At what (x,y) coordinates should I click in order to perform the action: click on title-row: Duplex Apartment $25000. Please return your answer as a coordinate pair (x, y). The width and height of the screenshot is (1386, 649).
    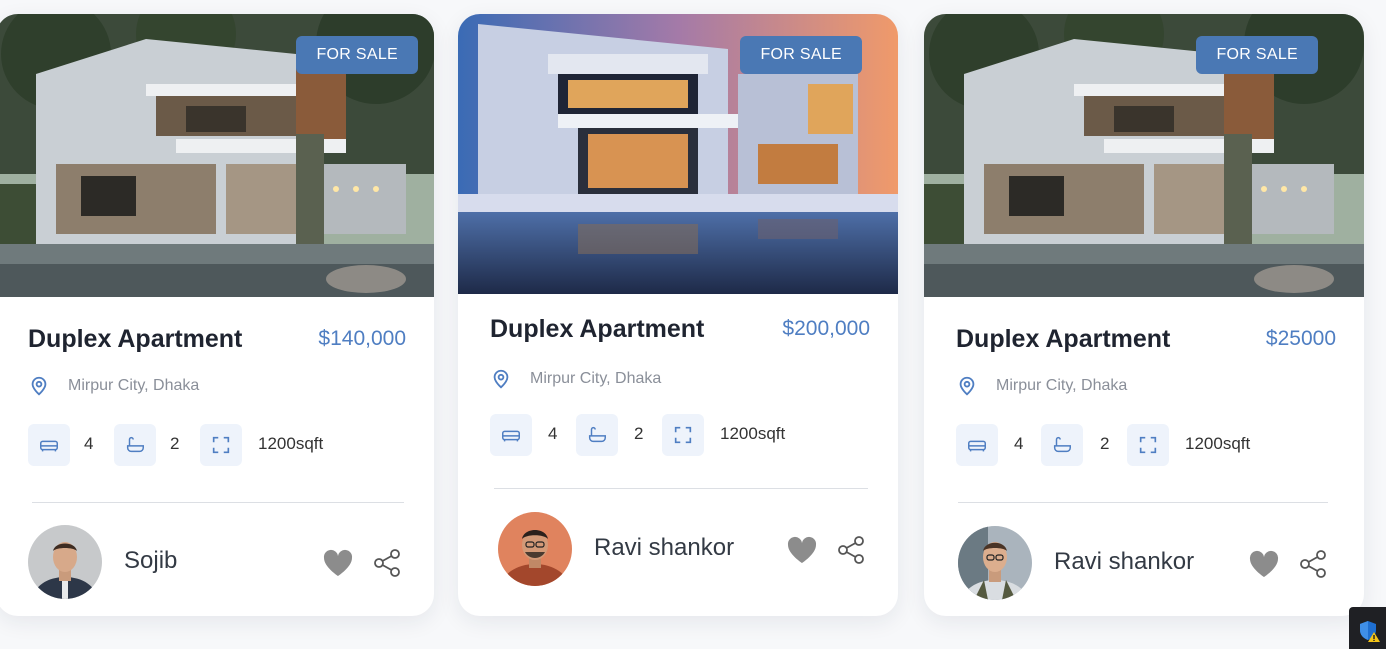
    Looking at the image, I should click on (1146, 341).